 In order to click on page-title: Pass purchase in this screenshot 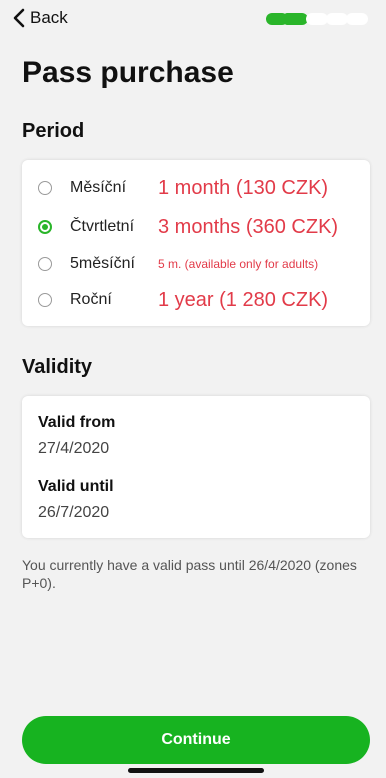, I will do `click(128, 72)`.